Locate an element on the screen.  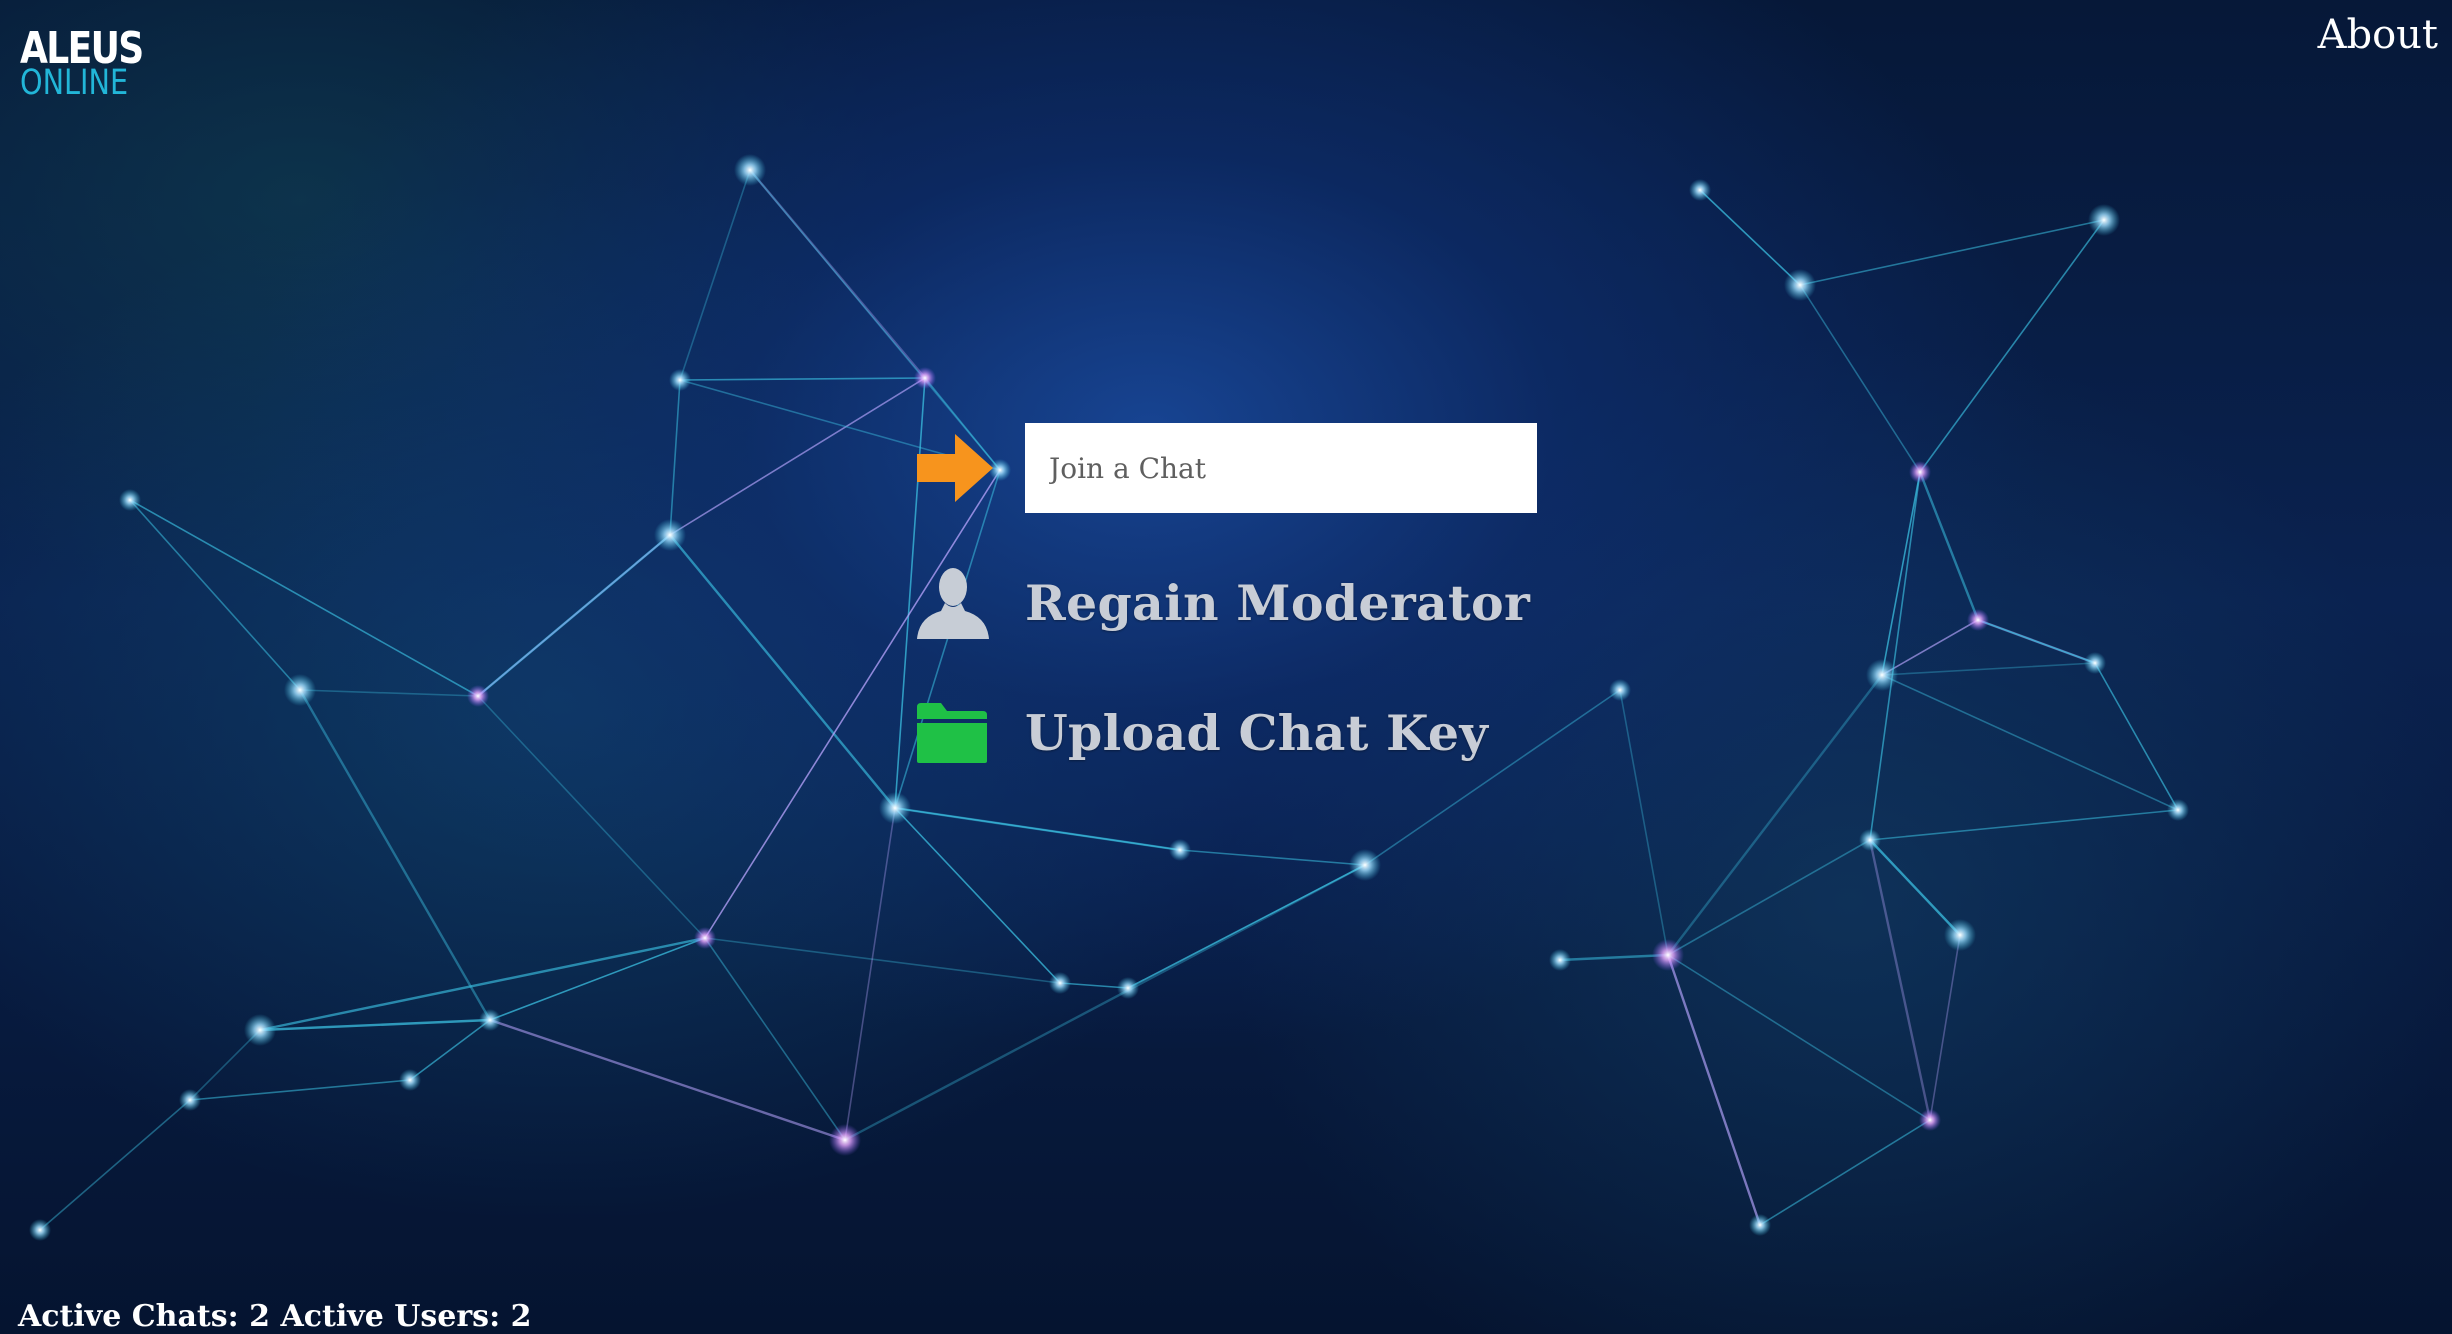
join-chat-row is located at coordinates (1226, 468).